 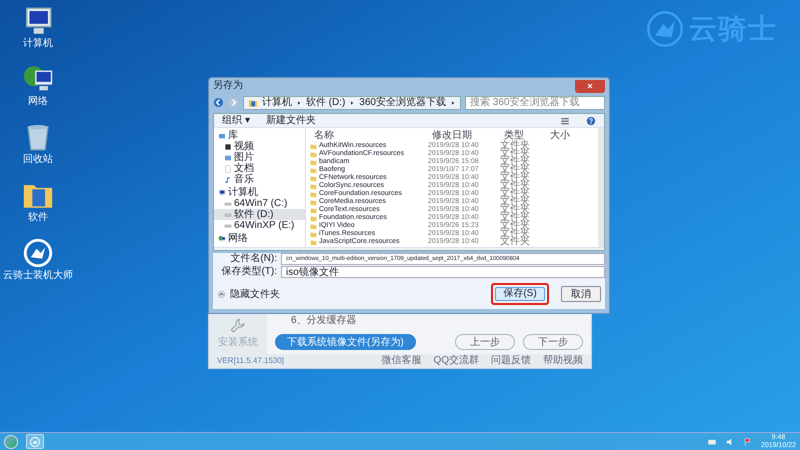 What do you see at coordinates (402, 102) in the screenshot?
I see `breadcrumb: 360安全浏览器下载` at bounding box center [402, 102].